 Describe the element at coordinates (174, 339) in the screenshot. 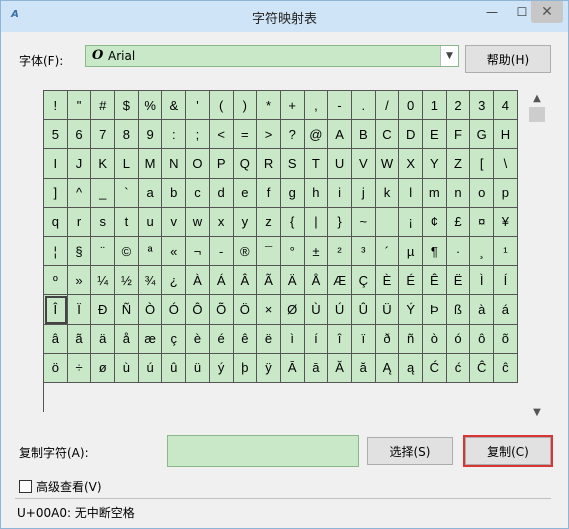

I see `char-cell: ç` at that location.